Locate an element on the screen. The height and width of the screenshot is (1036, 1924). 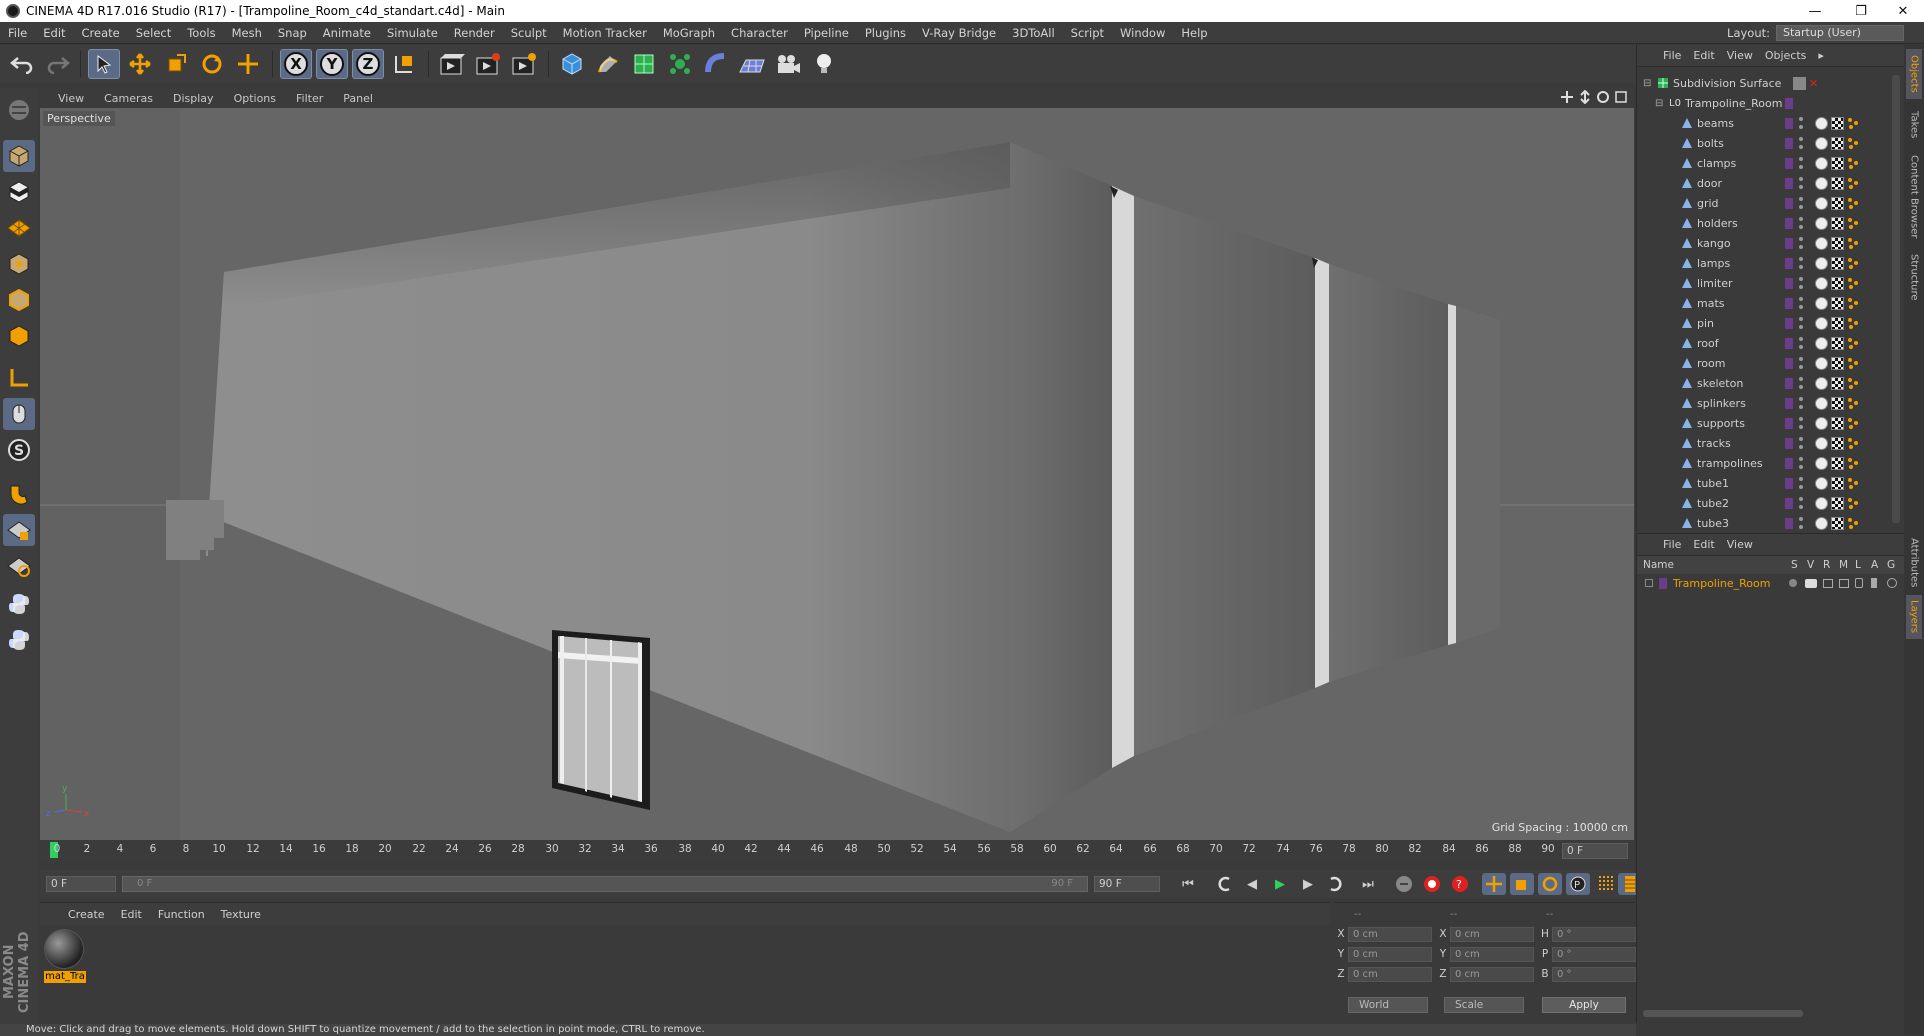
light-icon is located at coordinates (824, 64).